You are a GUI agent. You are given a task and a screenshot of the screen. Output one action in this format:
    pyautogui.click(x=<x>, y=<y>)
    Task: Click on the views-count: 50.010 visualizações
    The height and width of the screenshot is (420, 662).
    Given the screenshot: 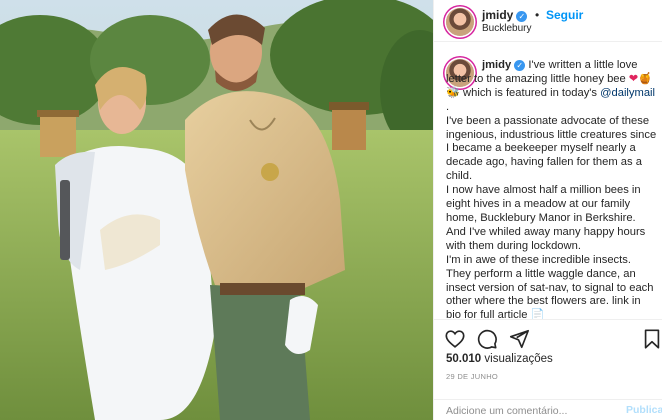 What is the action you would take?
    pyautogui.click(x=499, y=359)
    